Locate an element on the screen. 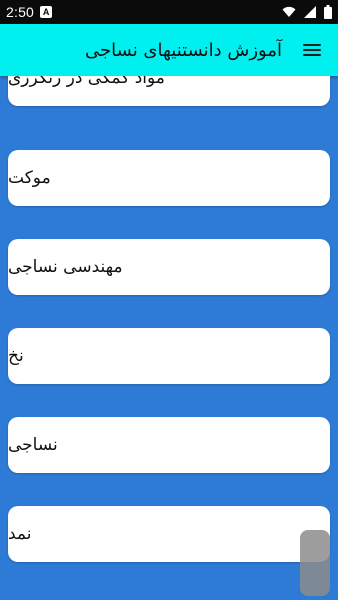 This screenshot has height=600, width=338. app-bar: آموزش دانستنیهای نساجی is located at coordinates (169, 50).